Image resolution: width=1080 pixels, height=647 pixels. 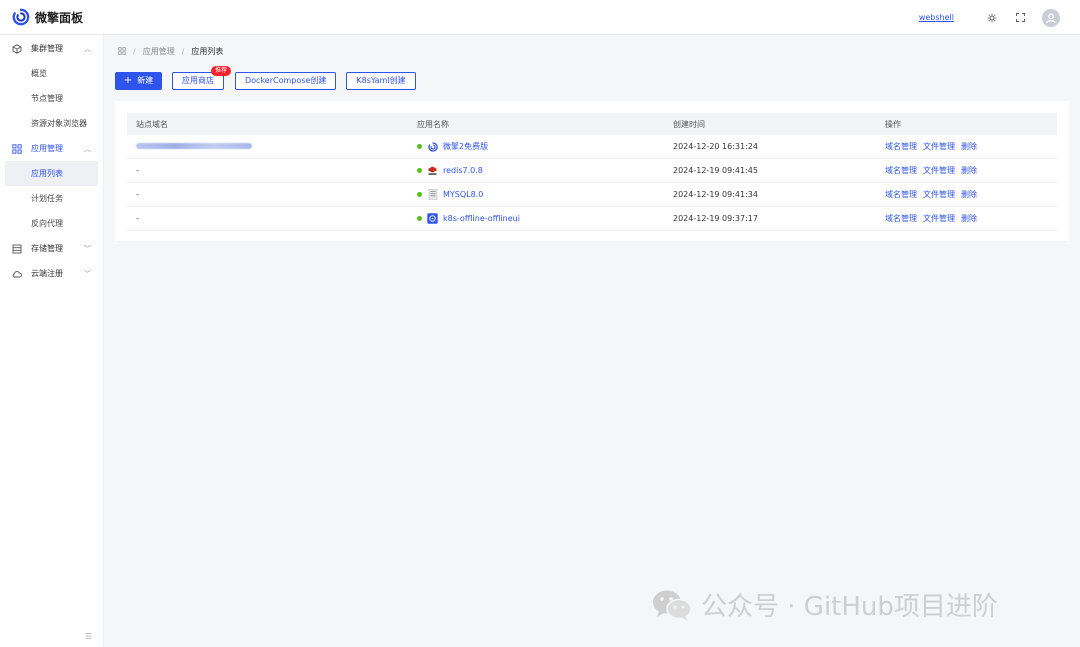 I want to click on header-created: 创建时间, so click(x=689, y=124).